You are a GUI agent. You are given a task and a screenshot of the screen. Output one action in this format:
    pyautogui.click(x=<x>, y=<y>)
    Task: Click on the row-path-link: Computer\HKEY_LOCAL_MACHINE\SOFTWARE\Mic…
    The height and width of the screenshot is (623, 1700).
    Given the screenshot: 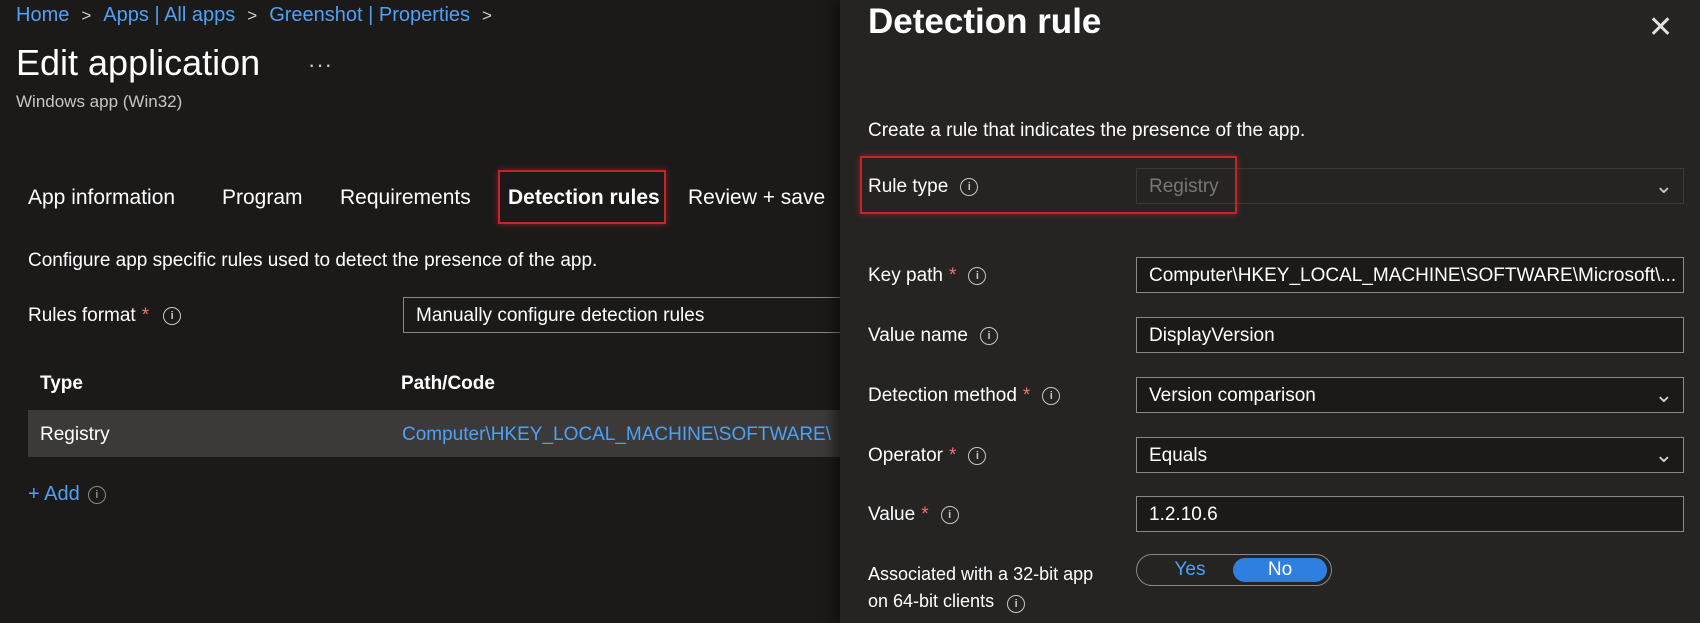 What is the action you would take?
    pyautogui.click(x=617, y=435)
    